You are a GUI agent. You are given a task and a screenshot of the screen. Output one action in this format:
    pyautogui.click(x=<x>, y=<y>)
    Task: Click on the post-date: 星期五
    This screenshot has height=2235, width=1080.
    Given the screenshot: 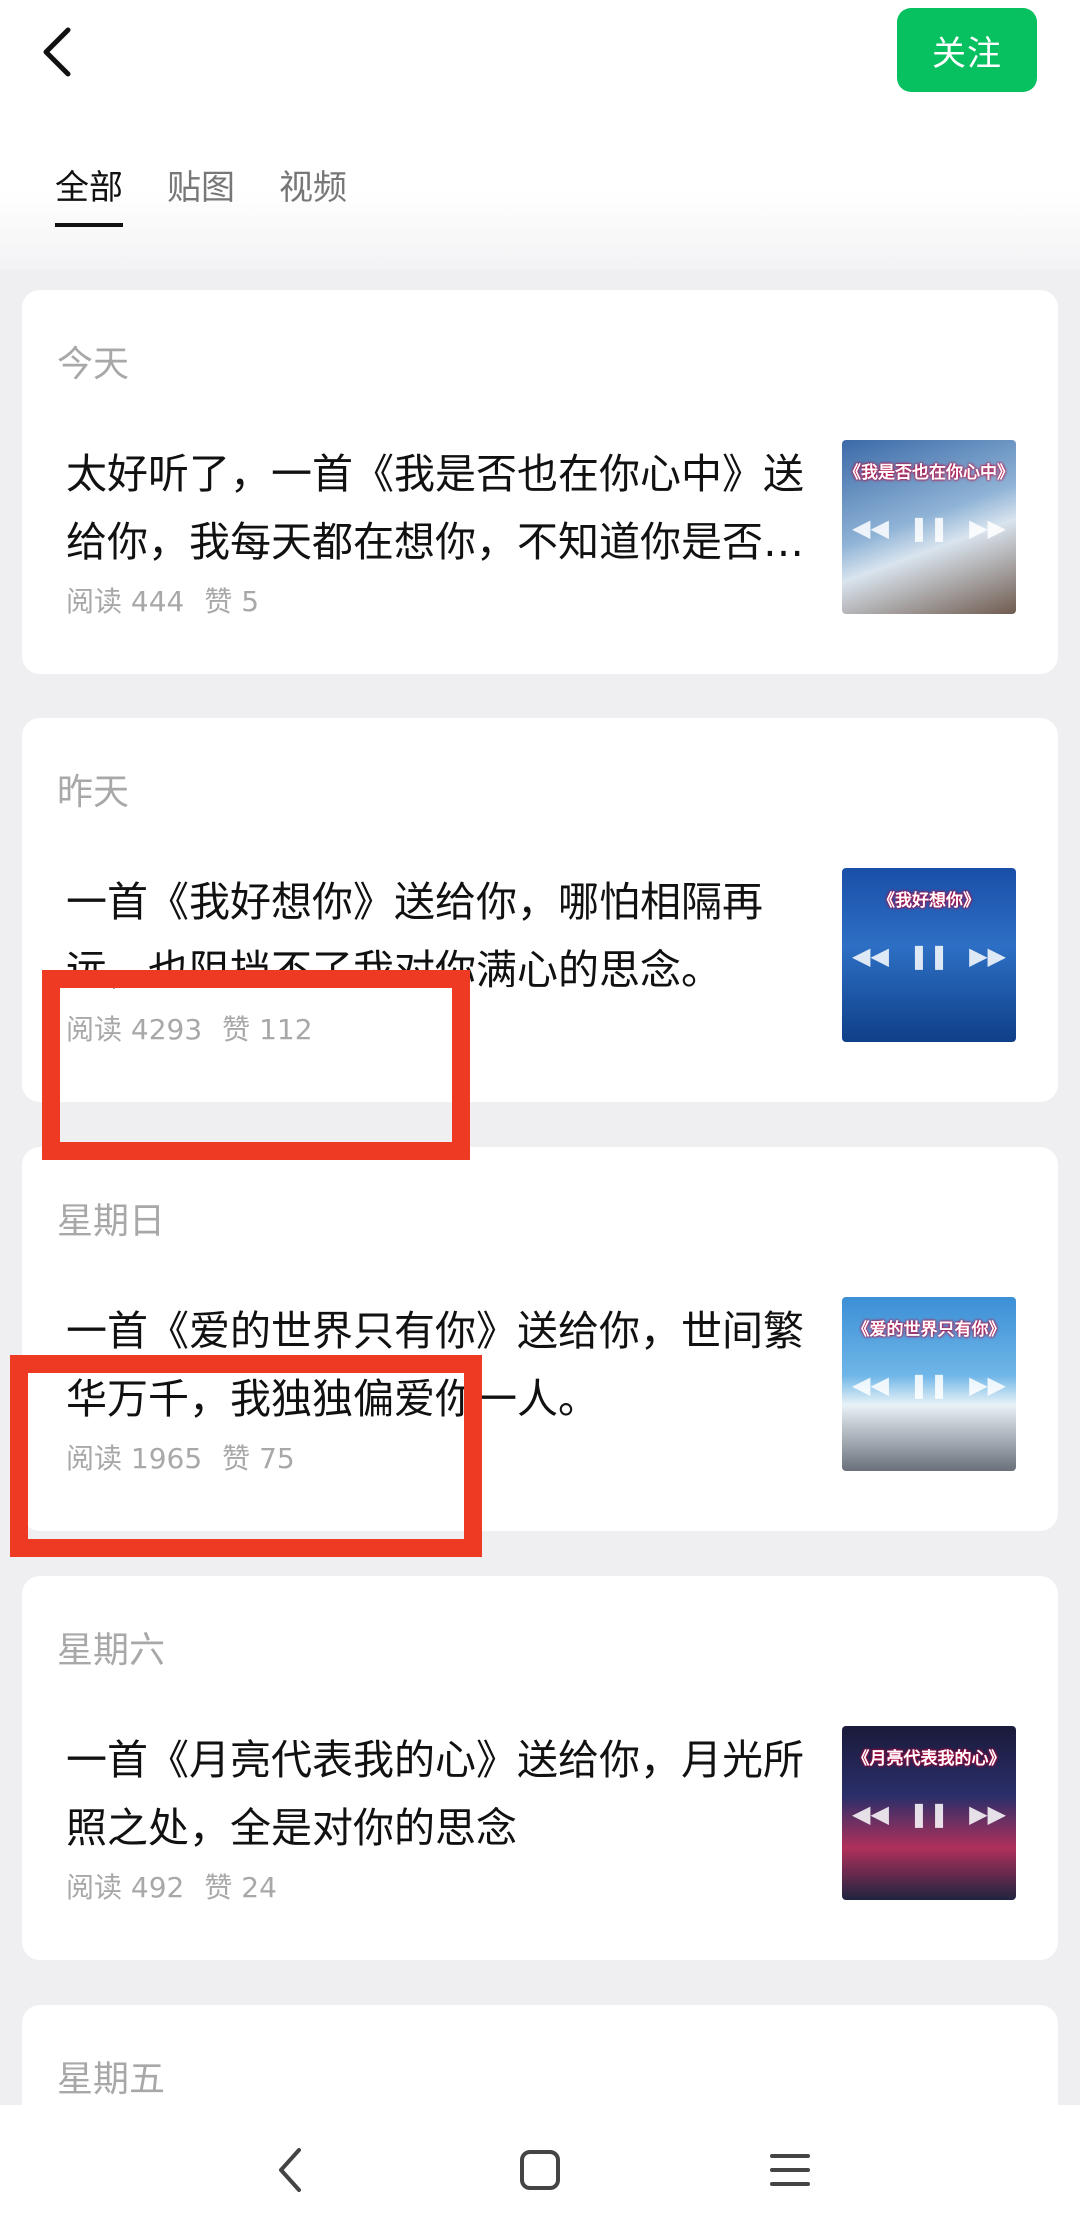 What is the action you would take?
    pyautogui.click(x=111, y=2079)
    